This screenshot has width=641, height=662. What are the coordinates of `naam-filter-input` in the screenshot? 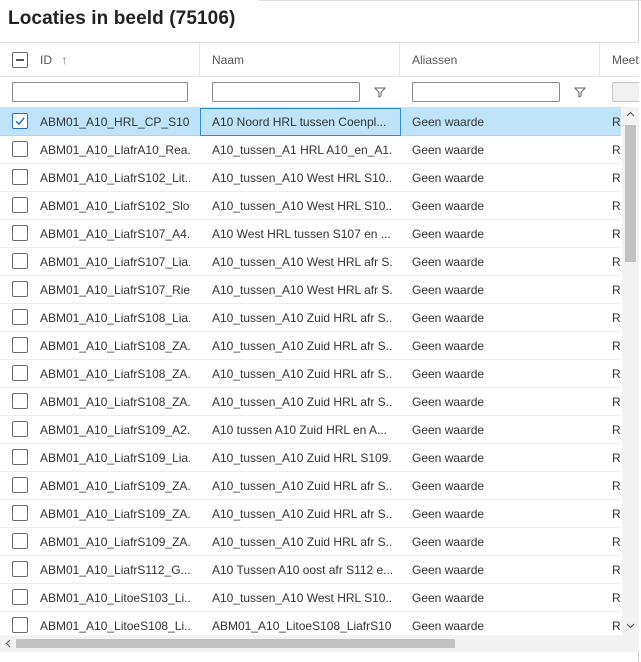 It's located at (286, 92).